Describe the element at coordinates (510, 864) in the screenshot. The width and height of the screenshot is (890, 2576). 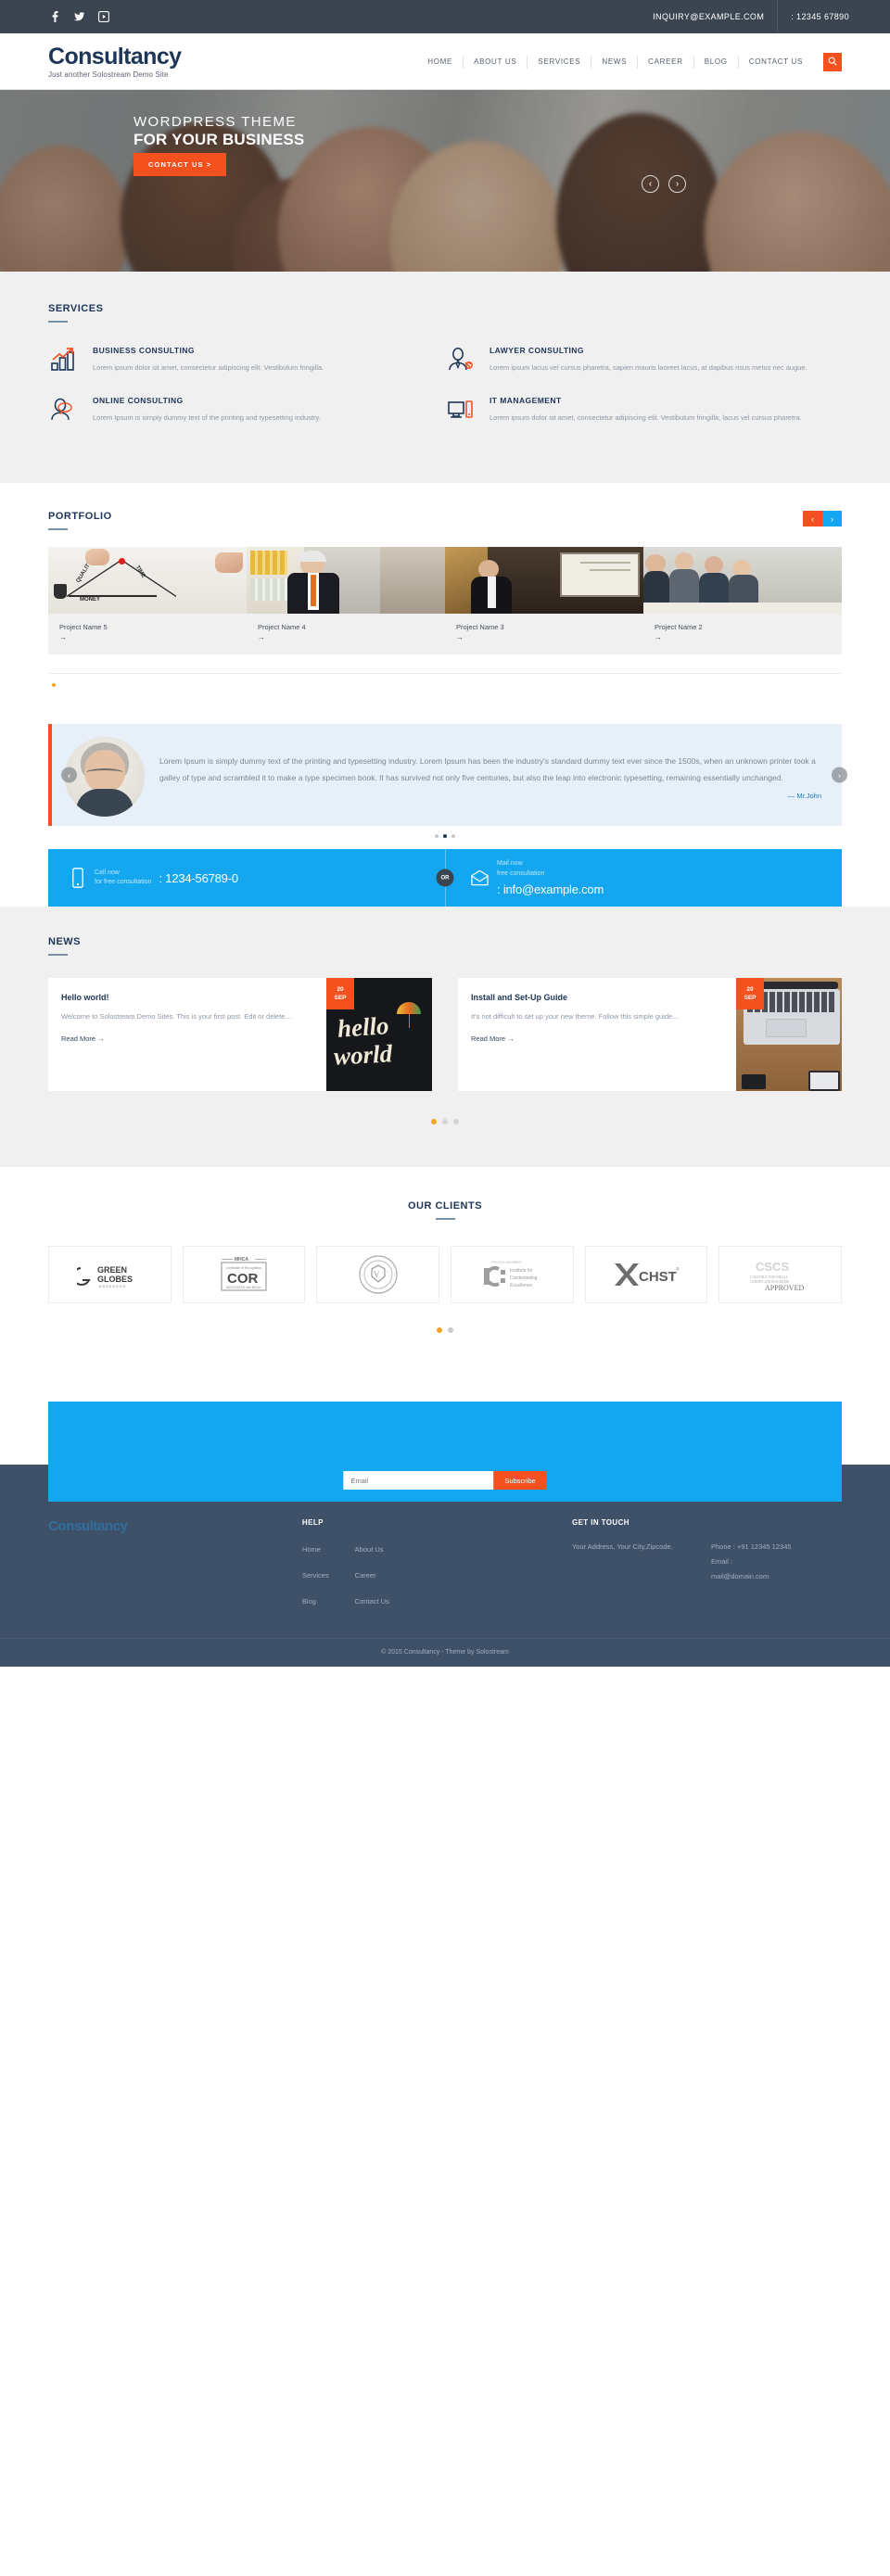
I see `mail-label-line1: Mail now` at that location.